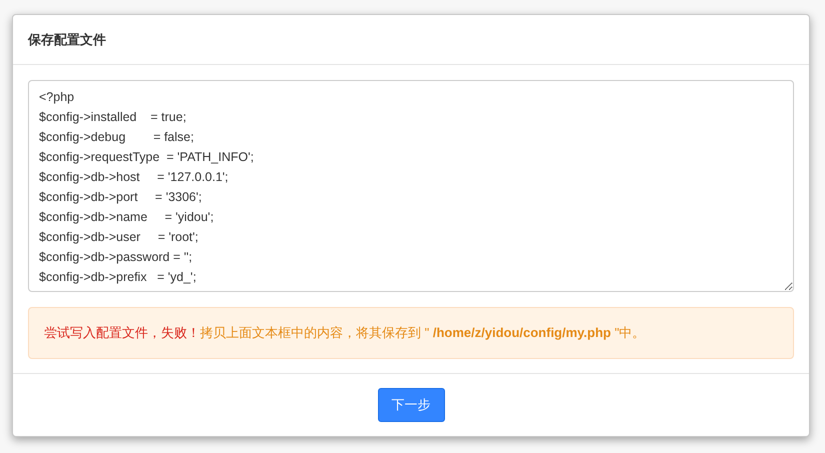 The image size is (825, 453). What do you see at coordinates (122, 332) in the screenshot?
I see `error-message: 尝试写入配置文件，失败！` at bounding box center [122, 332].